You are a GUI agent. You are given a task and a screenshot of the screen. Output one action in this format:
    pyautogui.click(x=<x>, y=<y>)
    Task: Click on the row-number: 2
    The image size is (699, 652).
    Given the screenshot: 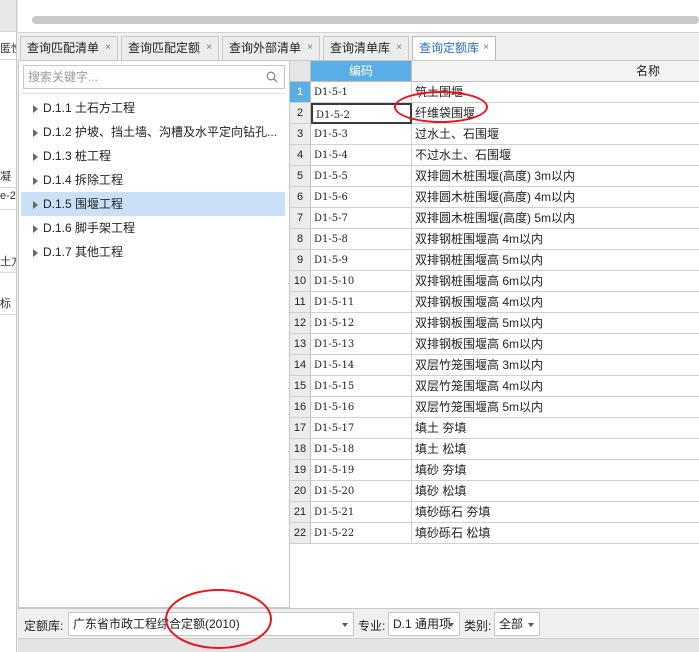 What is the action you would take?
    pyautogui.click(x=300, y=113)
    